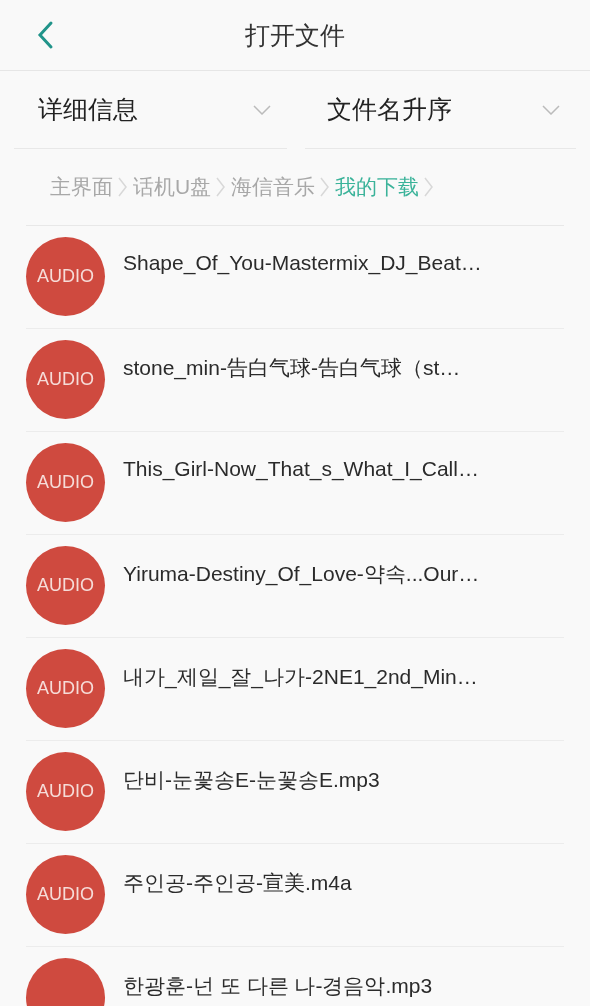  Describe the element at coordinates (278, 986) in the screenshot. I see `file-name: 한광훈-넌 또 다른 나-경음악.mp3` at that location.